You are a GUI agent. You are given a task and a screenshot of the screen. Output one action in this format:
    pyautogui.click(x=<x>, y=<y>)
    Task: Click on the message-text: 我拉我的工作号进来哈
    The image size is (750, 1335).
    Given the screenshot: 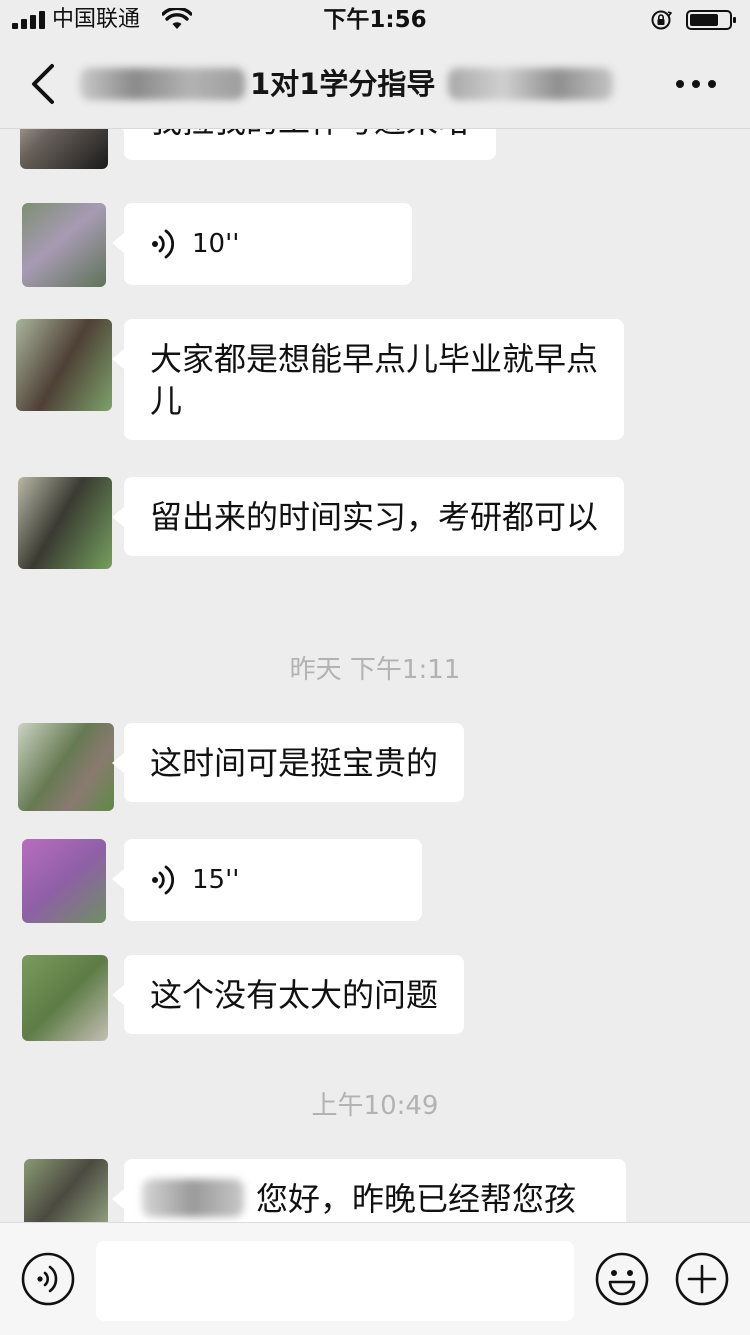 What is the action you would take?
    pyautogui.click(x=310, y=144)
    